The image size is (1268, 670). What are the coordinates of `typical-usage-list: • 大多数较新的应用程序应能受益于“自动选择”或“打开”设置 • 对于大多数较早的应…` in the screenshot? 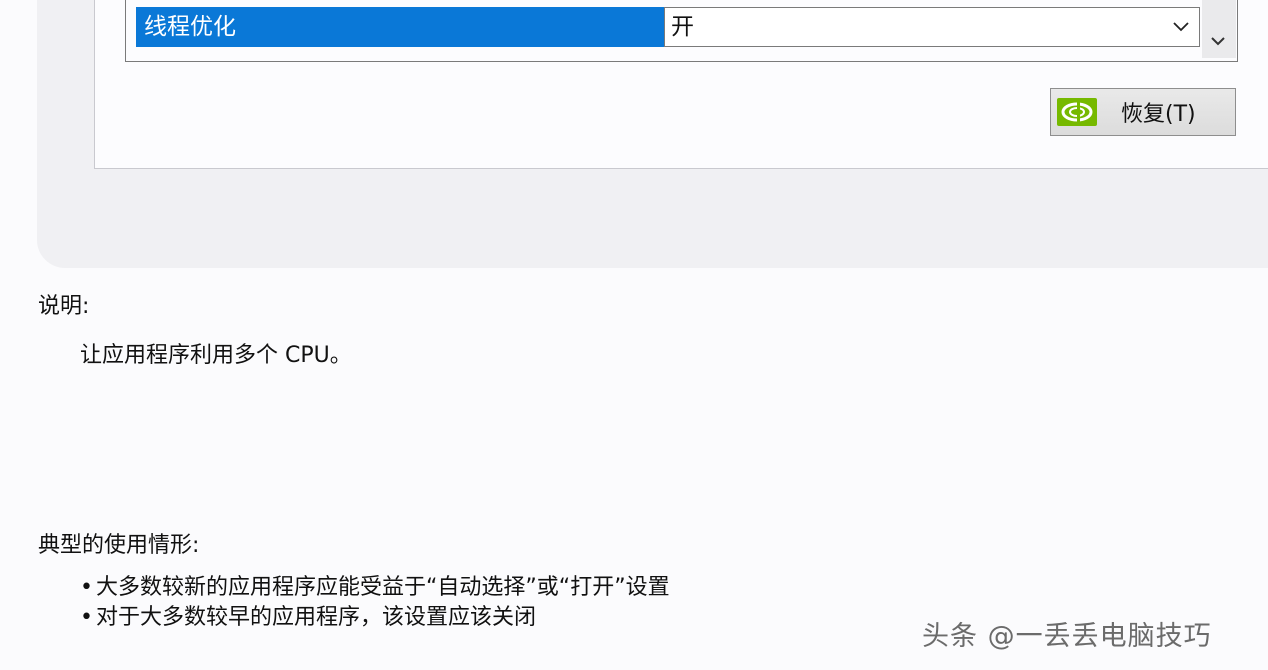 It's located at (375, 603).